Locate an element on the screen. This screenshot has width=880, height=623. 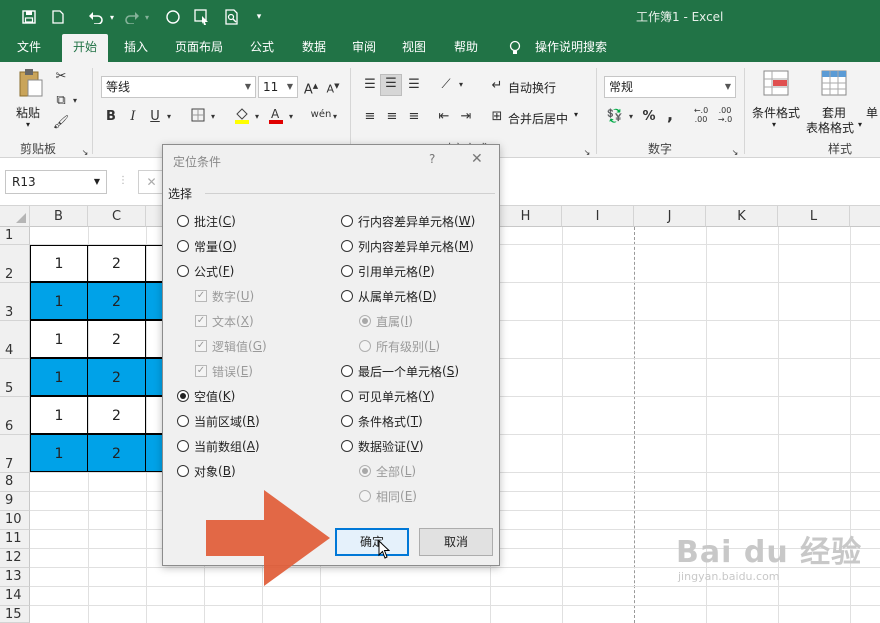
percent-style-icon: % is located at coordinates (649, 117).